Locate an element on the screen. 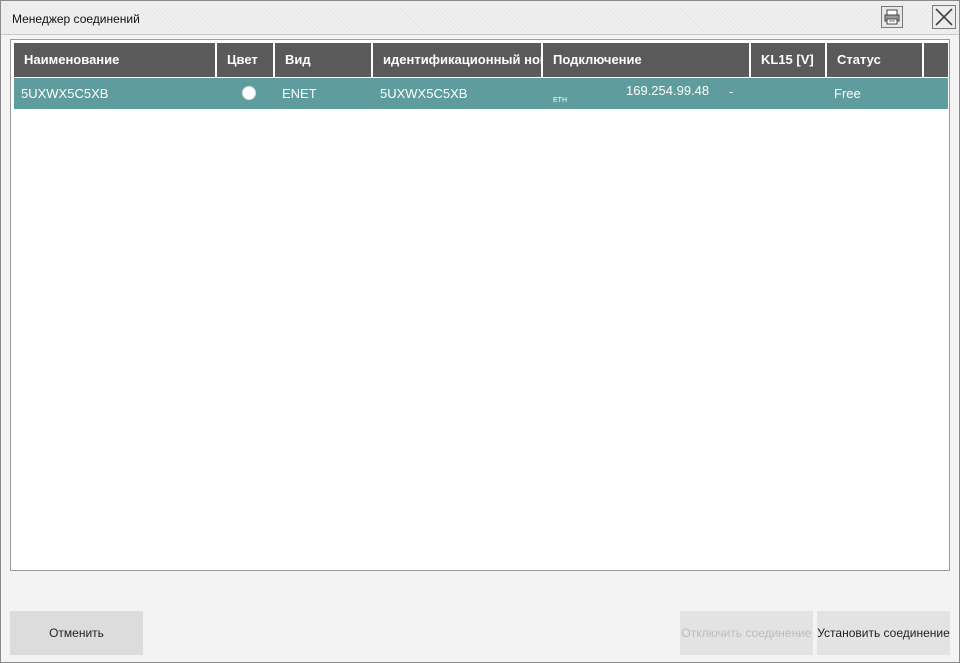  column-header-color: Цвет is located at coordinates (246, 60).